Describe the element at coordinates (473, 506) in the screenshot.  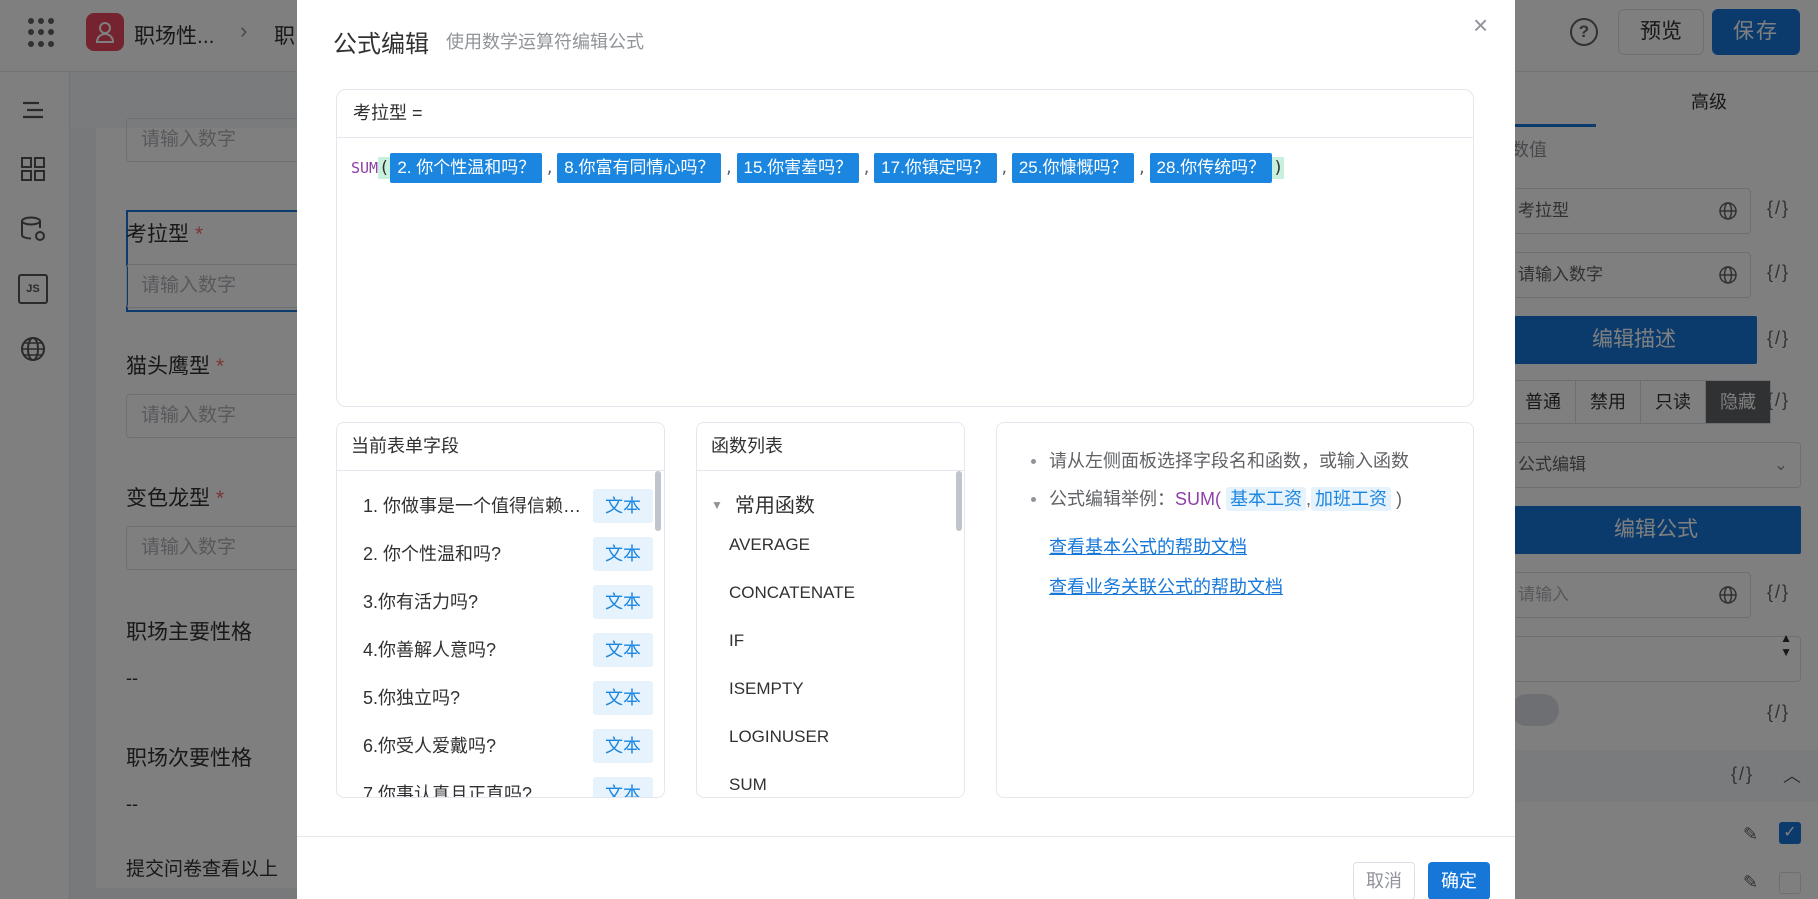
I see `field-name: 1. 你做事是一个值得信赖的人吗？` at that location.